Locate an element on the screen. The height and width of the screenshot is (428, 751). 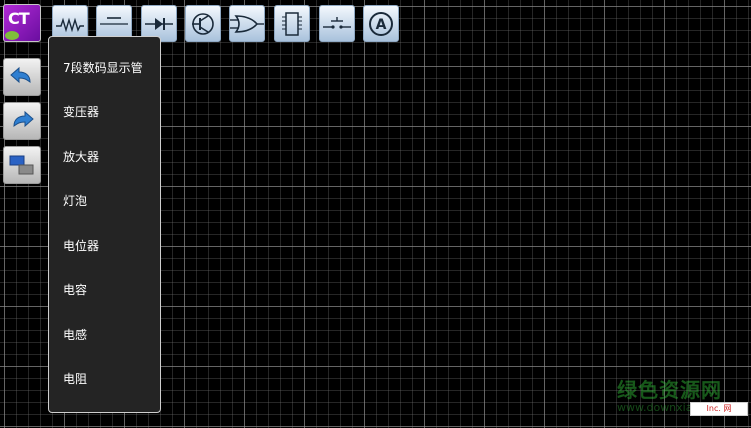
ic-chip-icon is located at coordinates (292, 23).